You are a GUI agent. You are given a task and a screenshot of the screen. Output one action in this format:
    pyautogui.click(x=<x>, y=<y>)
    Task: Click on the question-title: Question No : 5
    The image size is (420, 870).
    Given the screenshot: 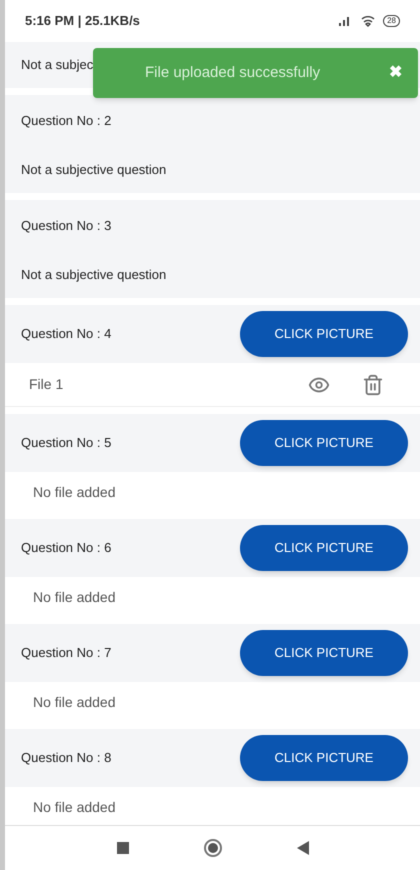 What is the action you would take?
    pyautogui.click(x=66, y=443)
    